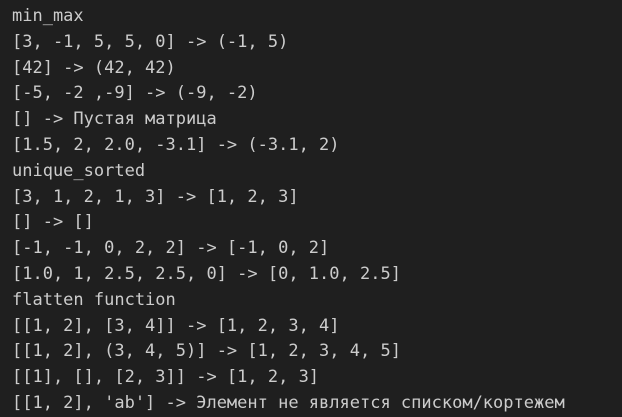 Image resolution: width=622 pixels, height=417 pixels. What do you see at coordinates (48, 16) in the screenshot?
I see `section-header-min-max: min_max` at bounding box center [48, 16].